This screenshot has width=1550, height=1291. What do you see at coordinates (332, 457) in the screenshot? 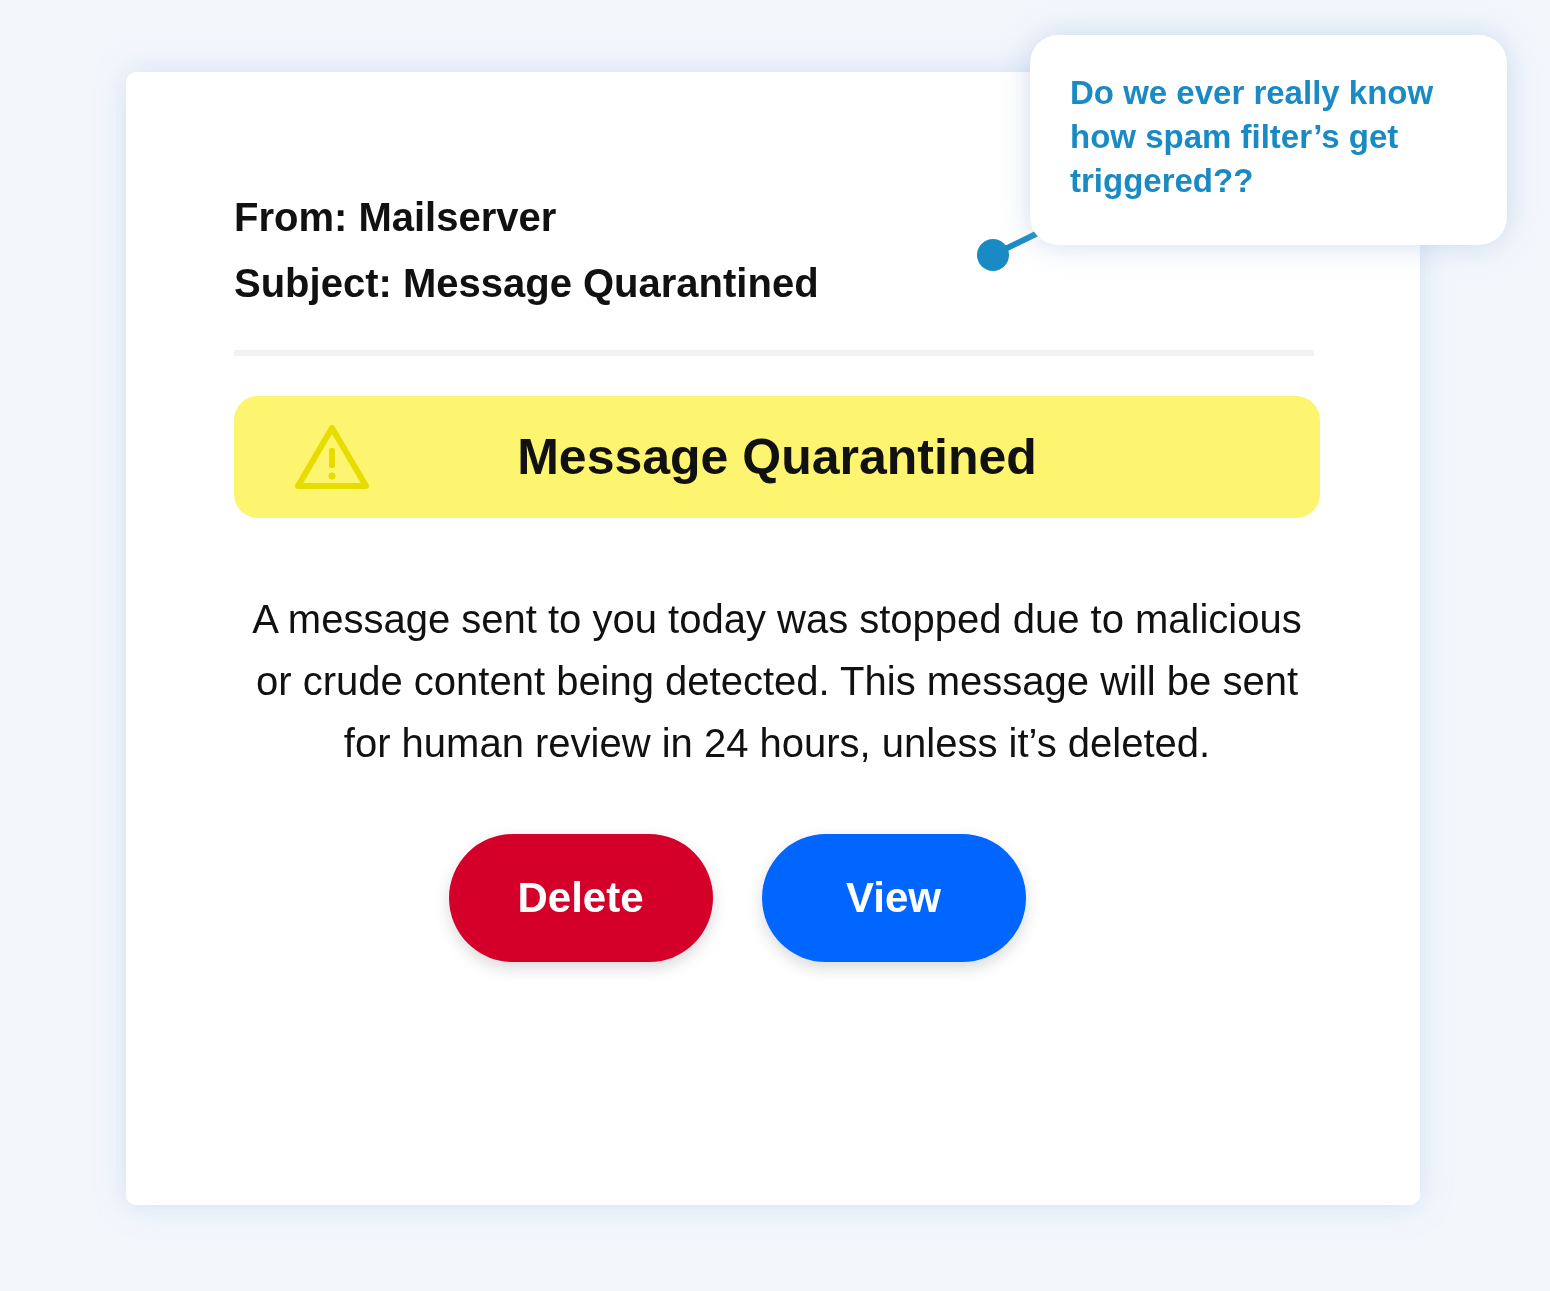
I see `warning-icon` at bounding box center [332, 457].